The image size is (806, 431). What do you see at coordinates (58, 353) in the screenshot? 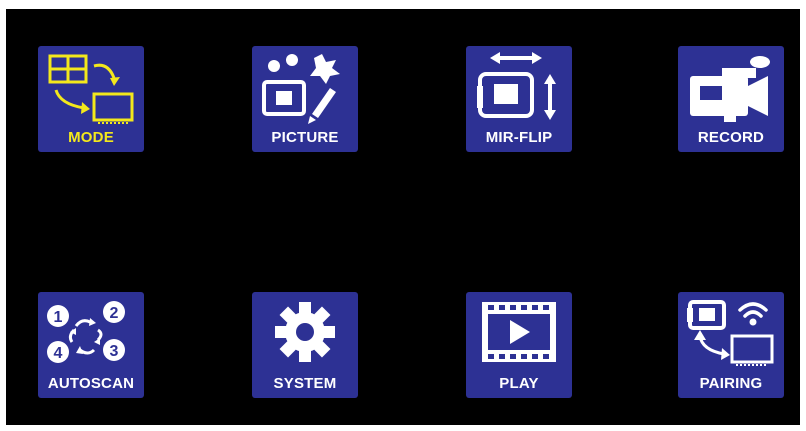
I see `svg-text: 4` at bounding box center [58, 353].